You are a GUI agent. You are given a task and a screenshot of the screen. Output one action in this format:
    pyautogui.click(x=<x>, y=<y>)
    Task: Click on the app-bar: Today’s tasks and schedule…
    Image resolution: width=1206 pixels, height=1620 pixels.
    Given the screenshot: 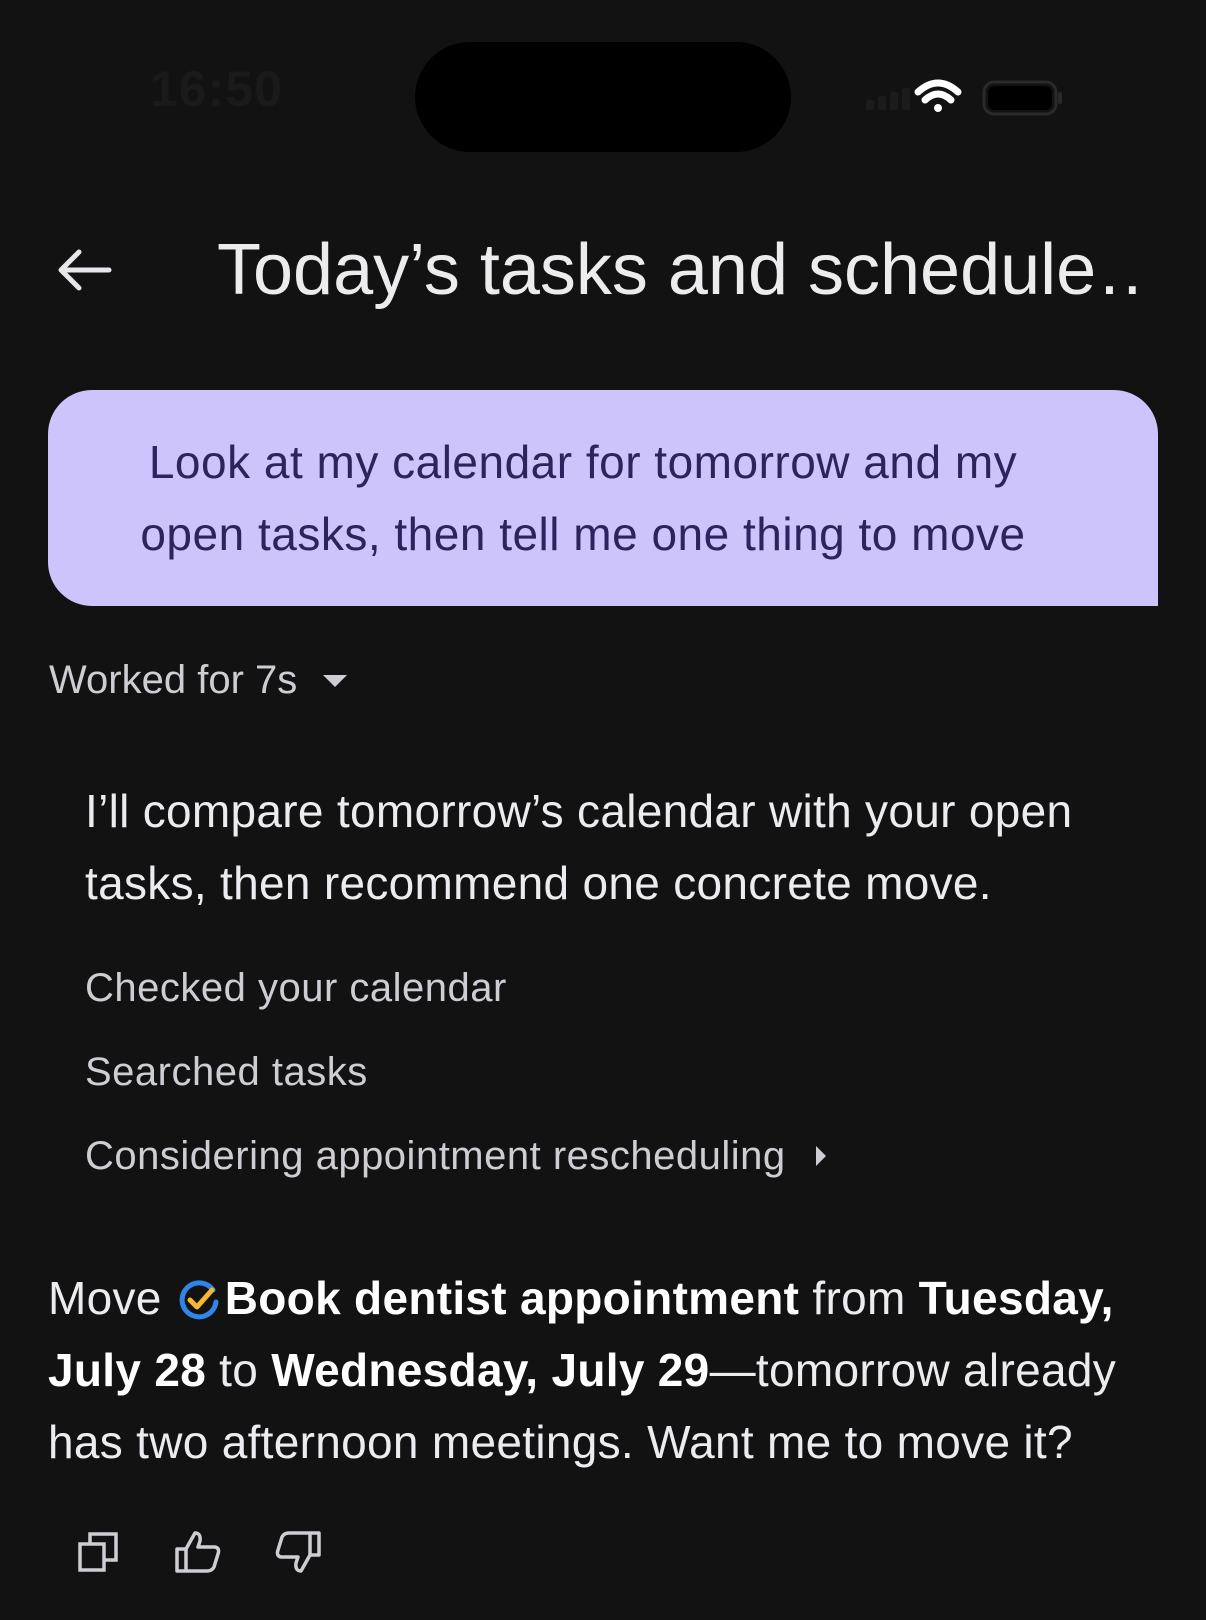 What is the action you would take?
    pyautogui.click(x=603, y=270)
    